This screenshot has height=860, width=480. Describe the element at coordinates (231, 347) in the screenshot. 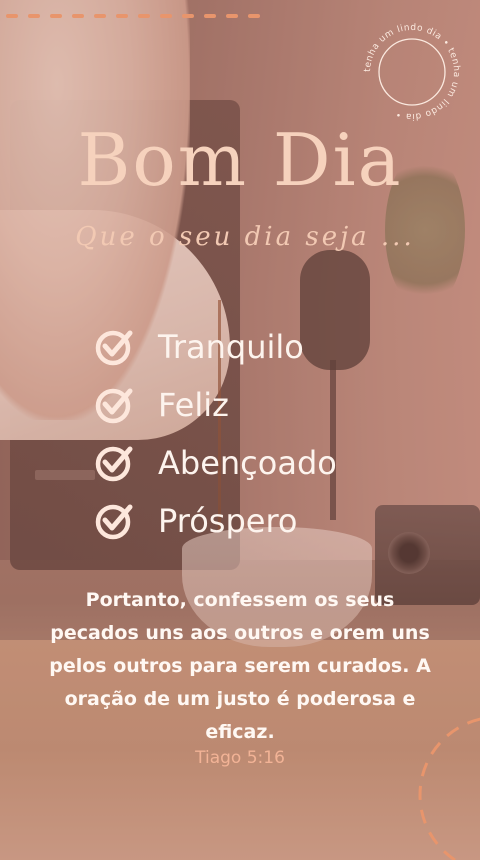

I see `list-item-label: Tranquilo` at that location.